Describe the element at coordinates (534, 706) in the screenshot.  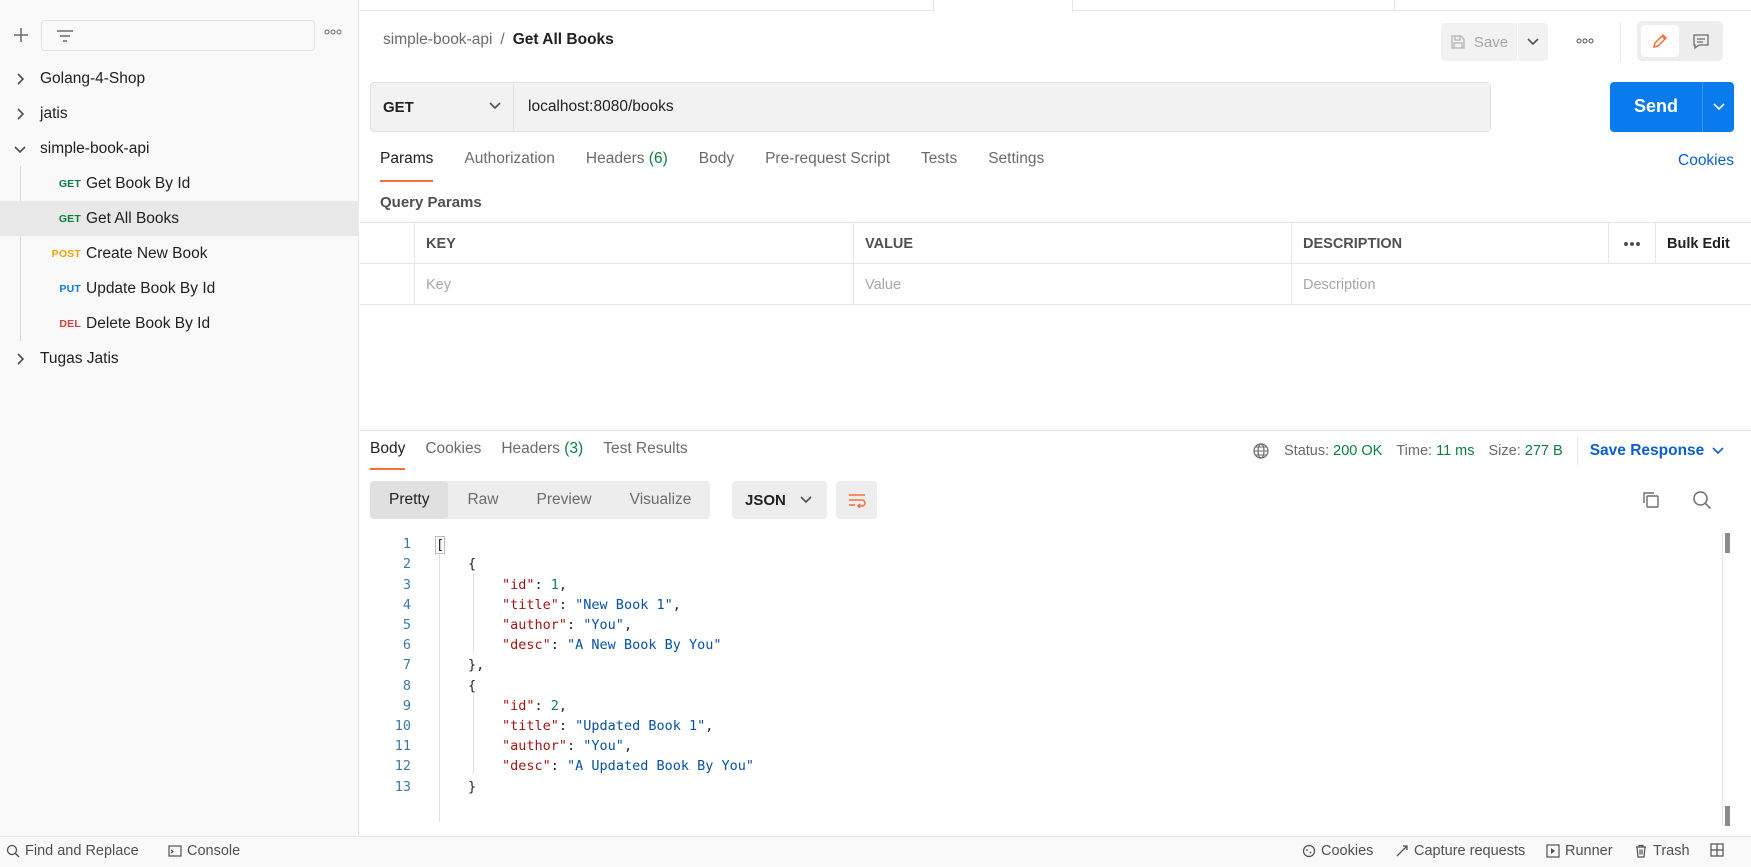
I see `code-line: "id": 2,` at that location.